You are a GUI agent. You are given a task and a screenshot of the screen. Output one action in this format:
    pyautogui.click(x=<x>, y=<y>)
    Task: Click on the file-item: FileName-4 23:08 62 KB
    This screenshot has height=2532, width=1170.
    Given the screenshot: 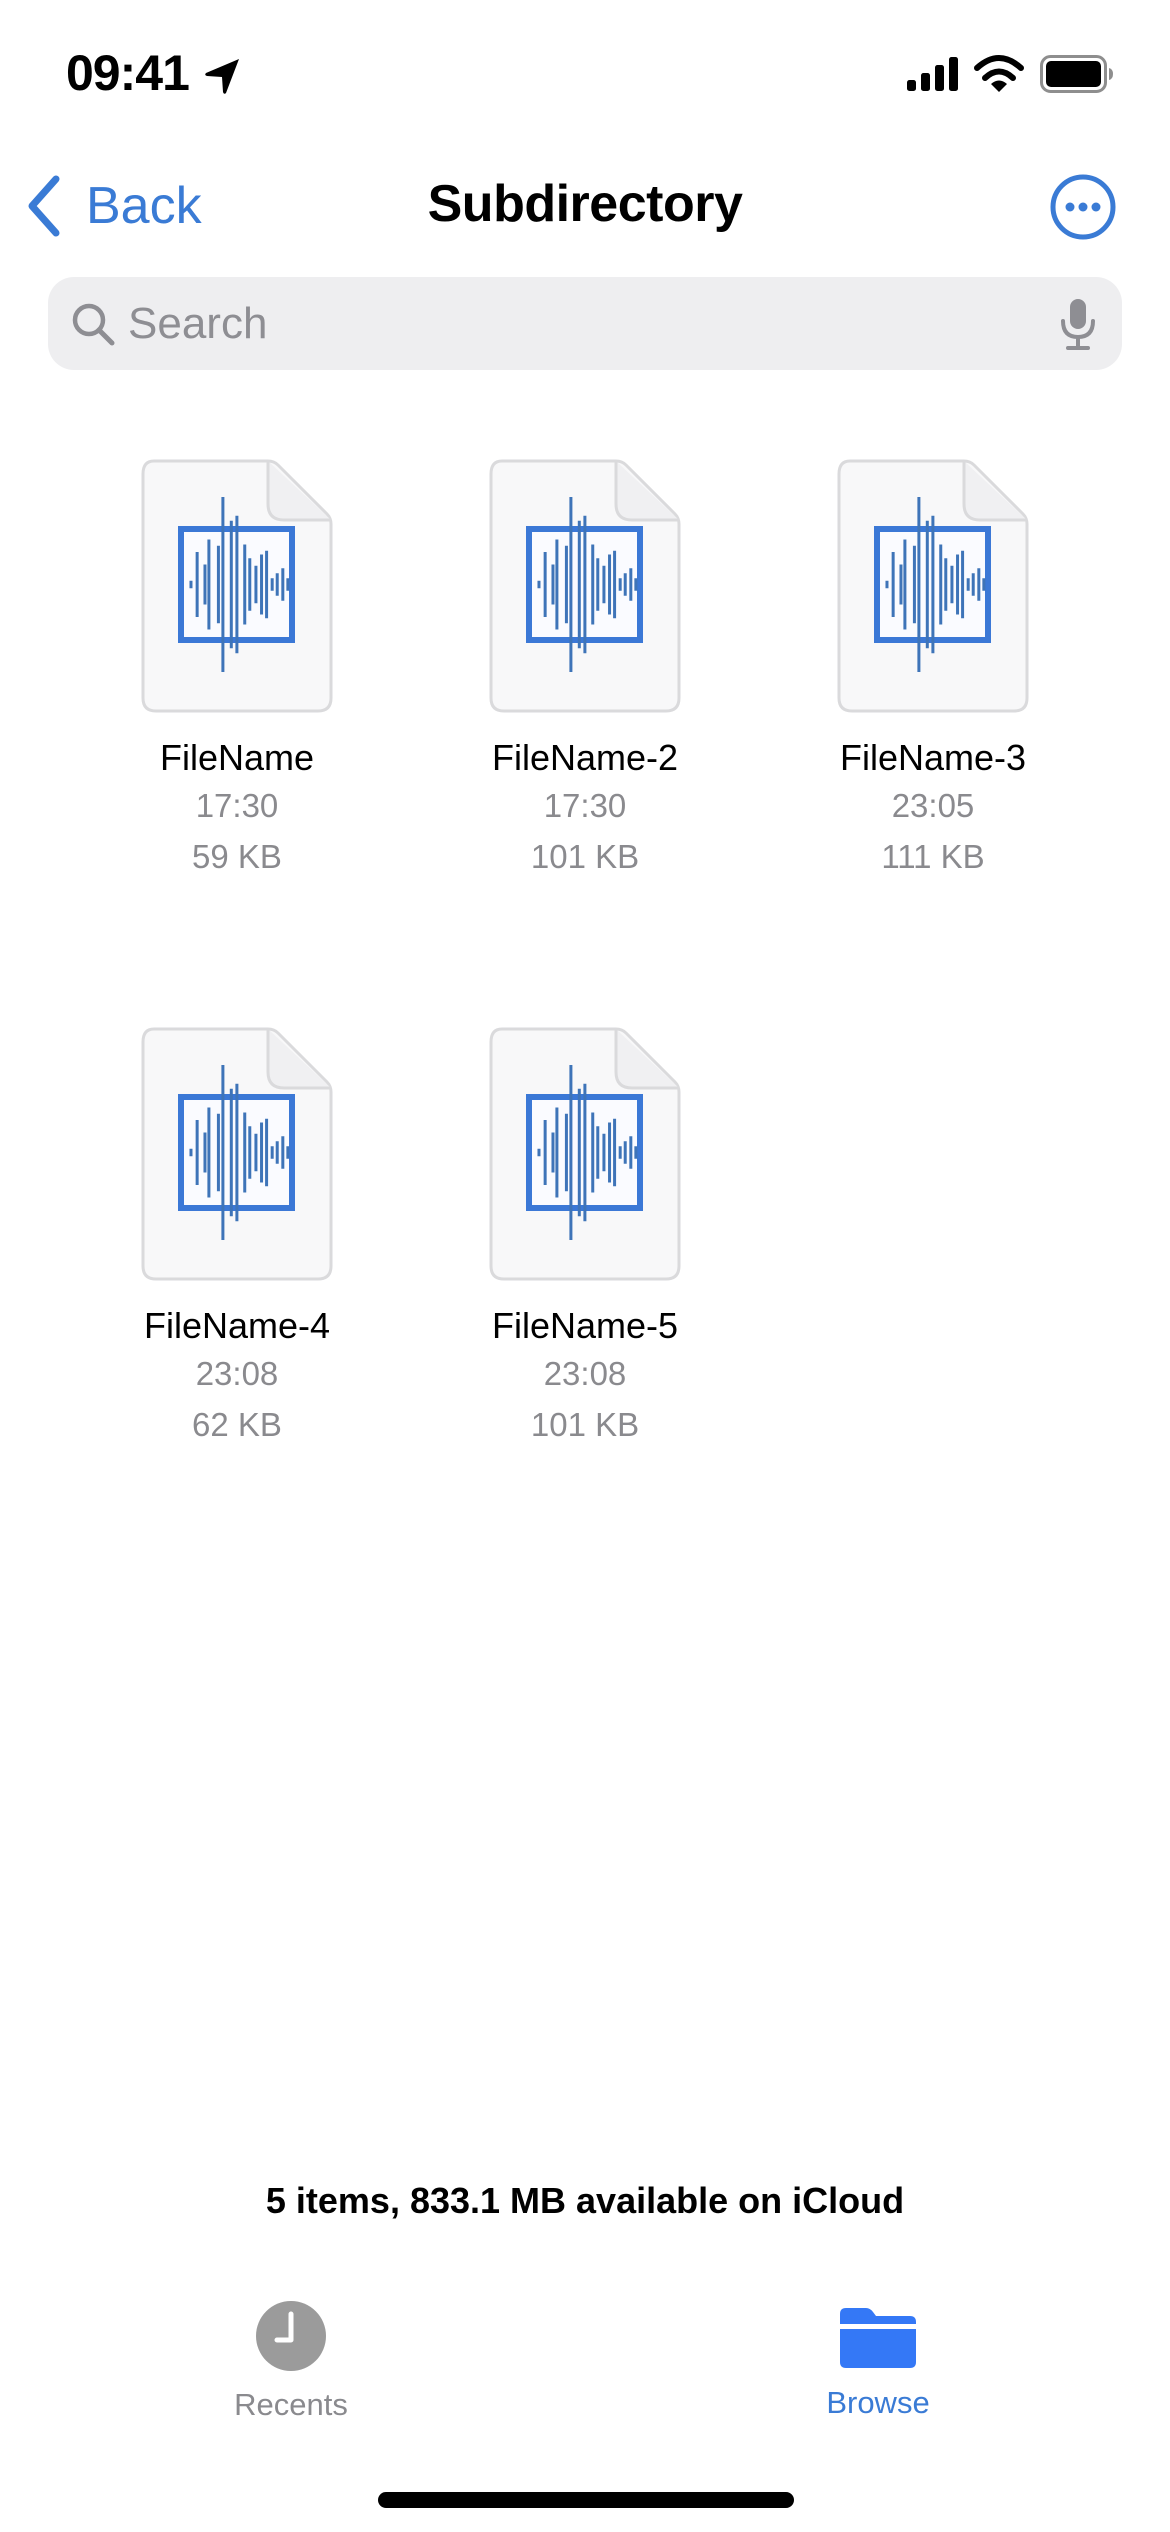 What is the action you would take?
    pyautogui.click(x=237, y=1238)
    